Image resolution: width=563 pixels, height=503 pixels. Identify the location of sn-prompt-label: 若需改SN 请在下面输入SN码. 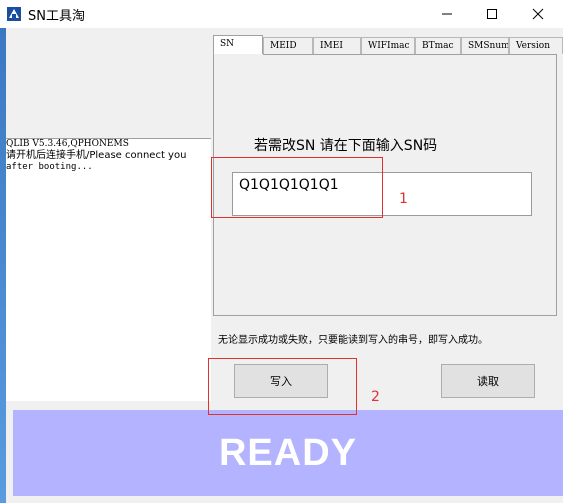
(346, 146).